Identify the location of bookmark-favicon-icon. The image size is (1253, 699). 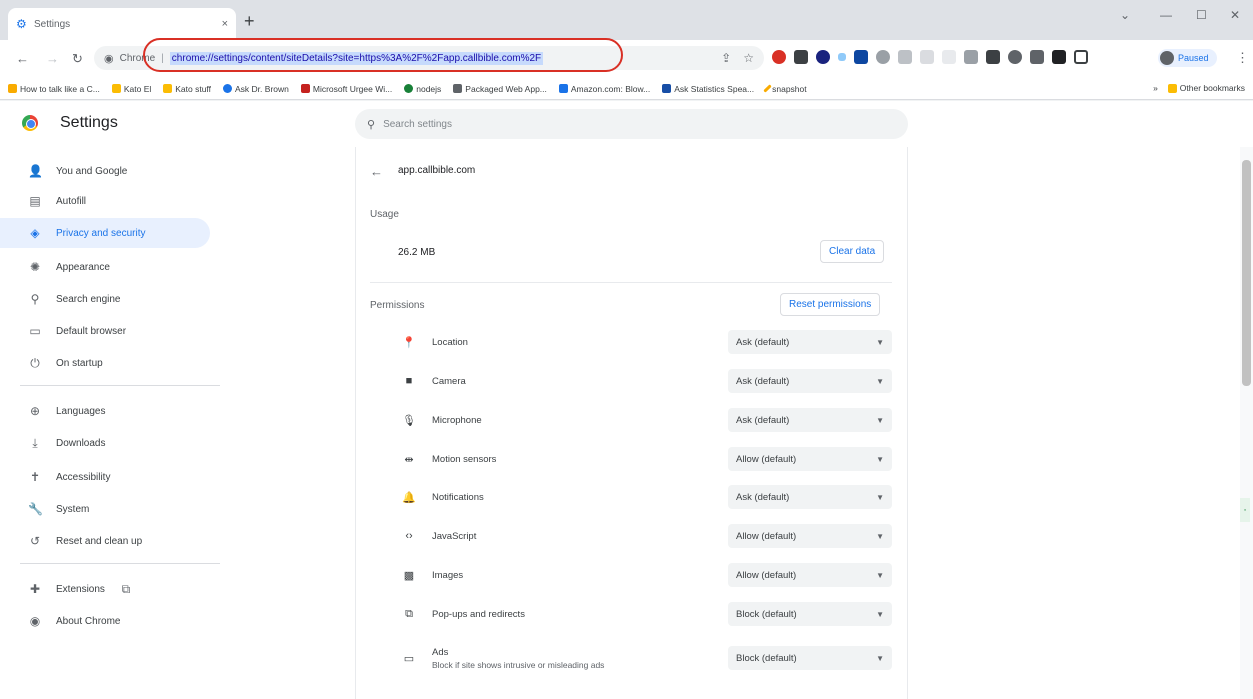
(305, 88).